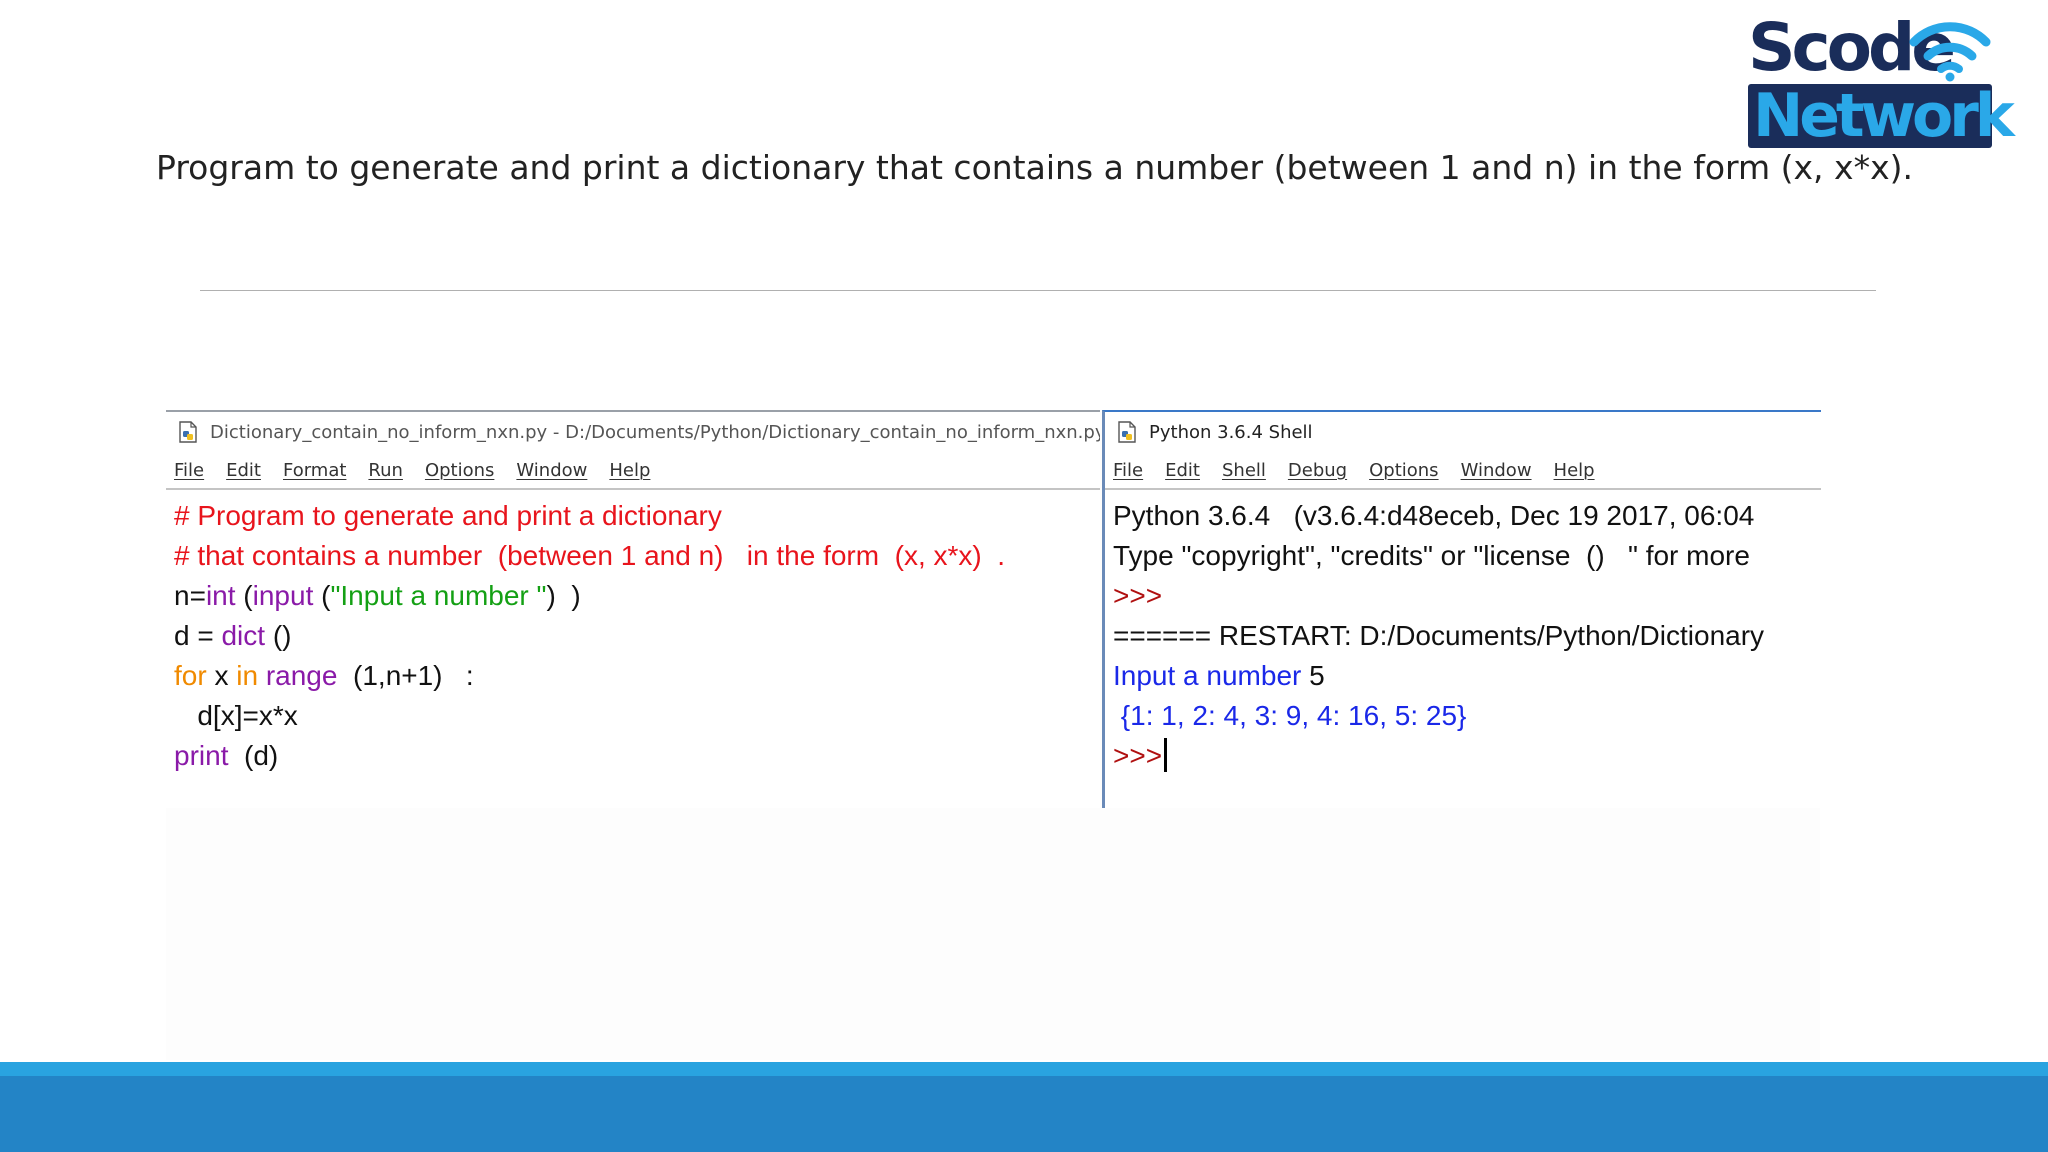 The height and width of the screenshot is (1152, 2048). Describe the element at coordinates (243, 470) in the screenshot. I see `editor-menu-edit: Edit` at that location.